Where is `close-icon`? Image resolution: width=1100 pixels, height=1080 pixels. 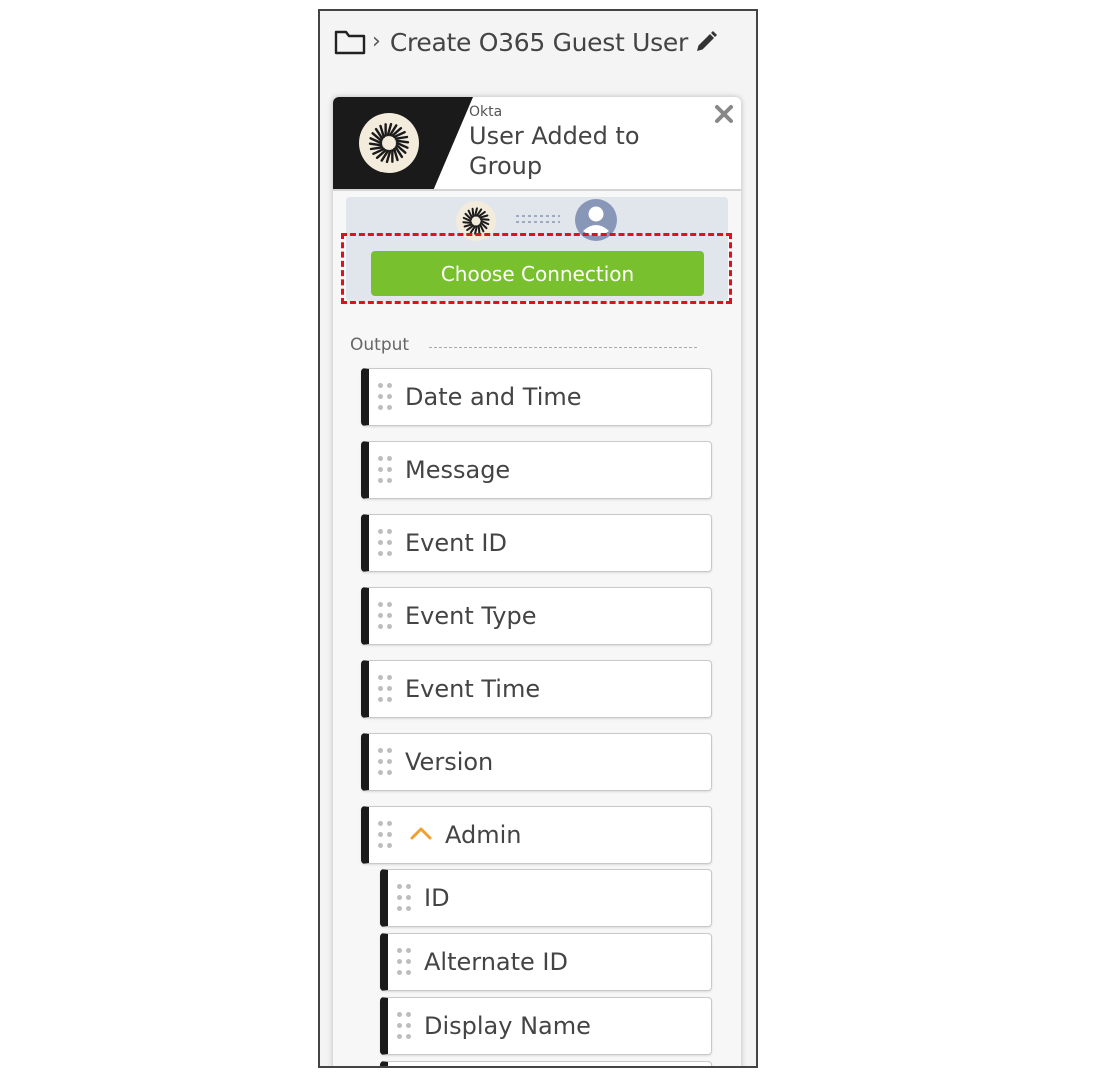 close-icon is located at coordinates (724, 114).